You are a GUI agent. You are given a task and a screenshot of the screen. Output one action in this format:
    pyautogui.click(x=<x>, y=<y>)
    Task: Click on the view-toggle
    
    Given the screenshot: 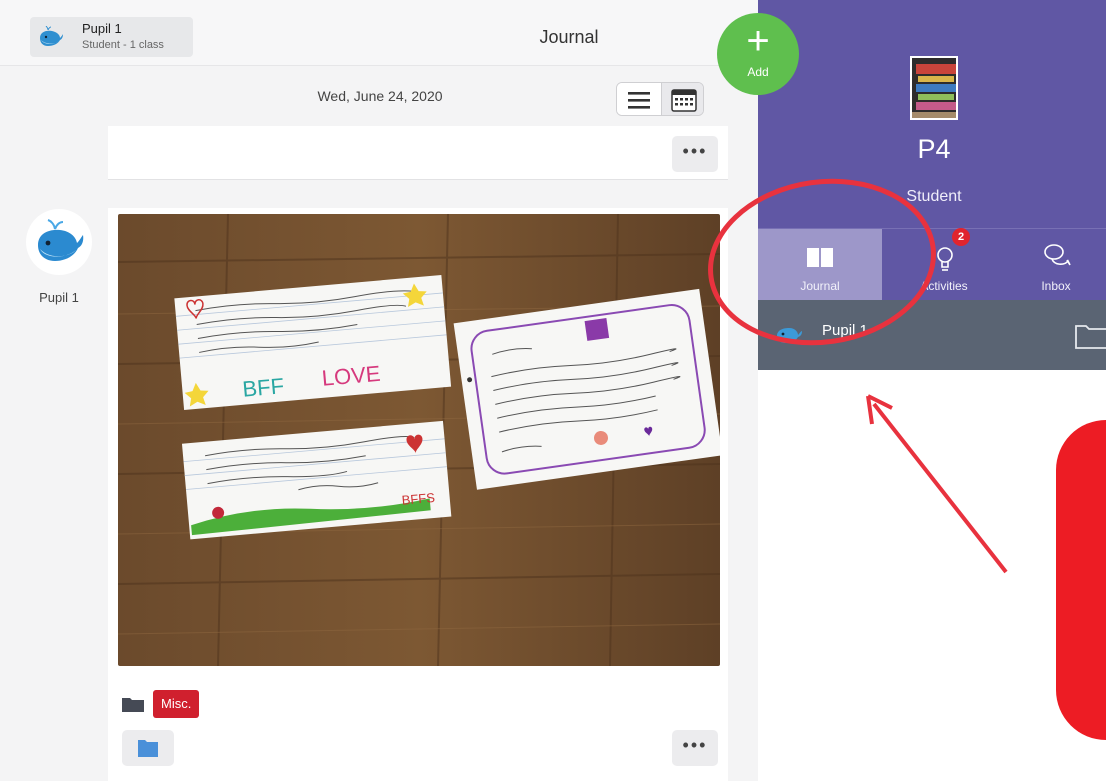 What is the action you would take?
    pyautogui.click(x=660, y=99)
    